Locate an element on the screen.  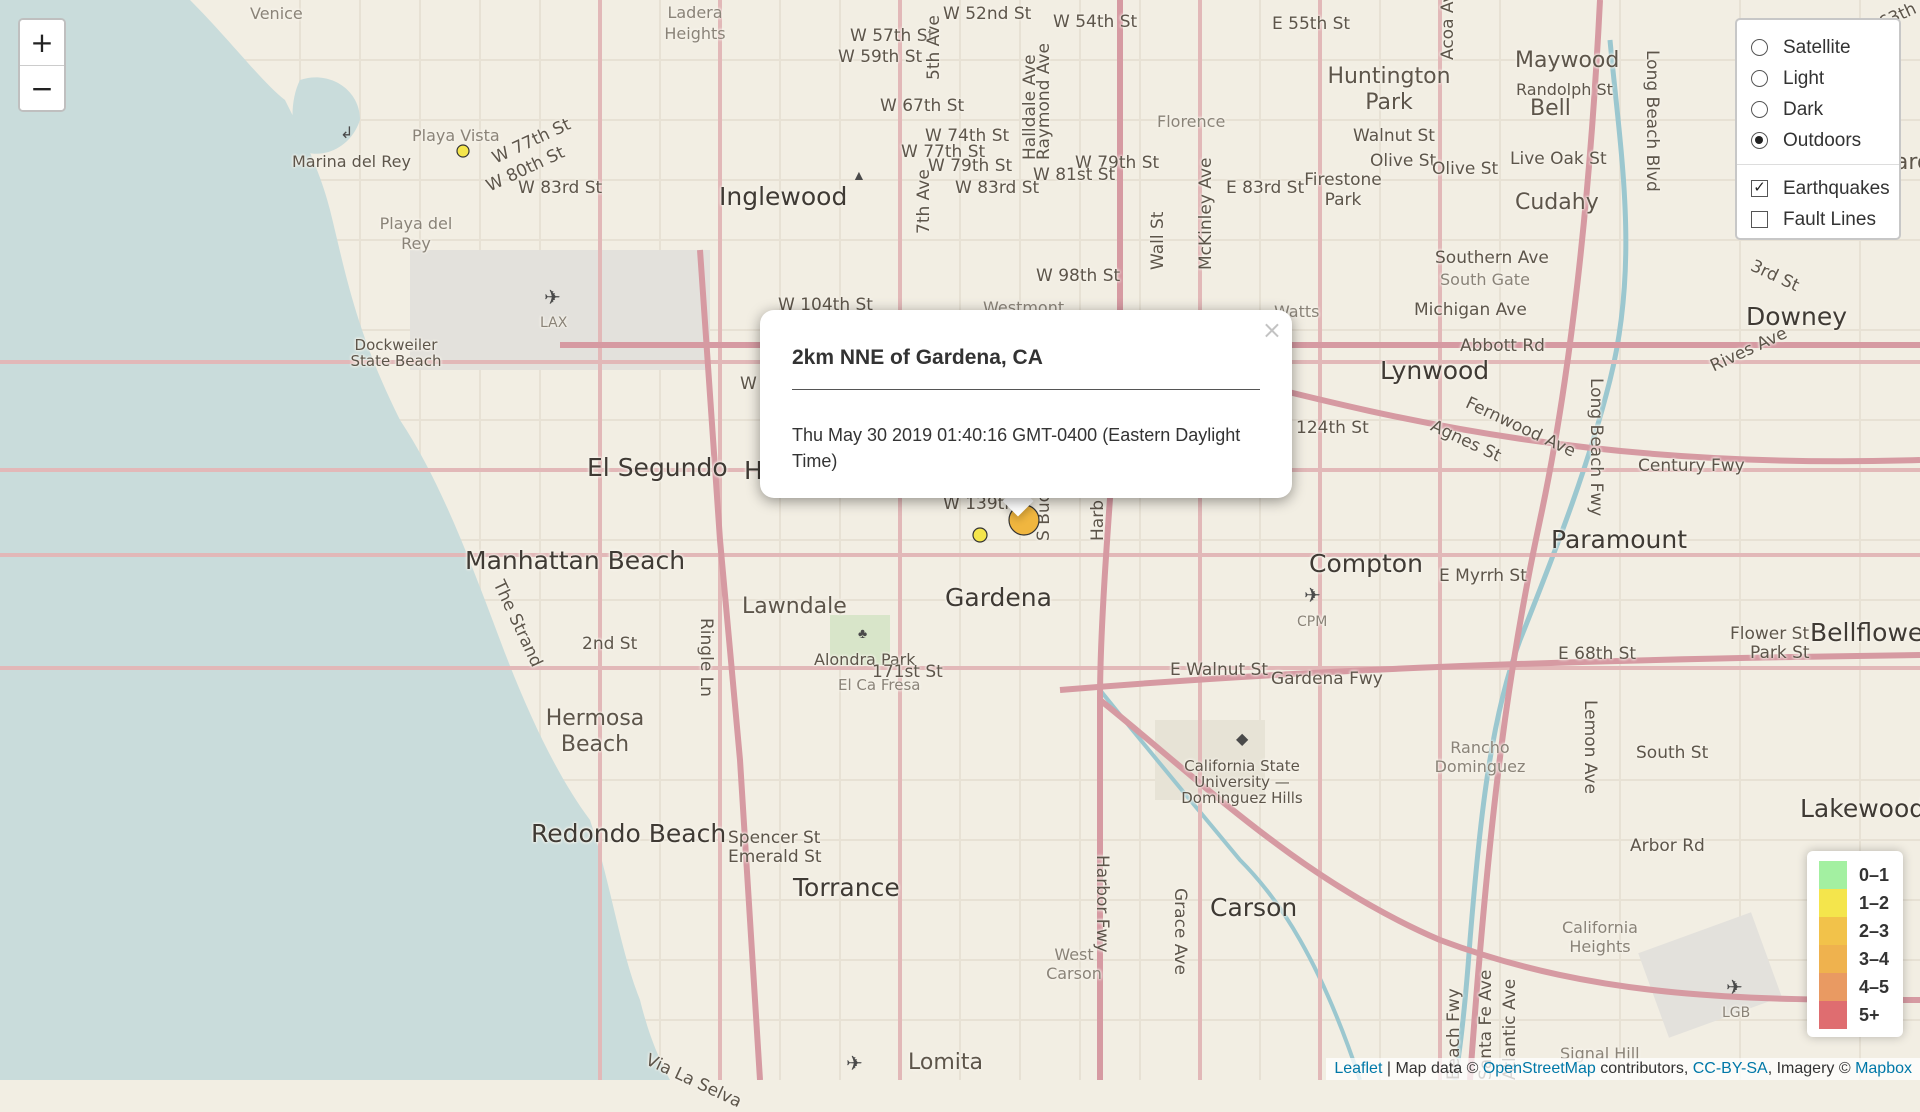
label-cpm: CPM is located at coordinates (1312, 622).